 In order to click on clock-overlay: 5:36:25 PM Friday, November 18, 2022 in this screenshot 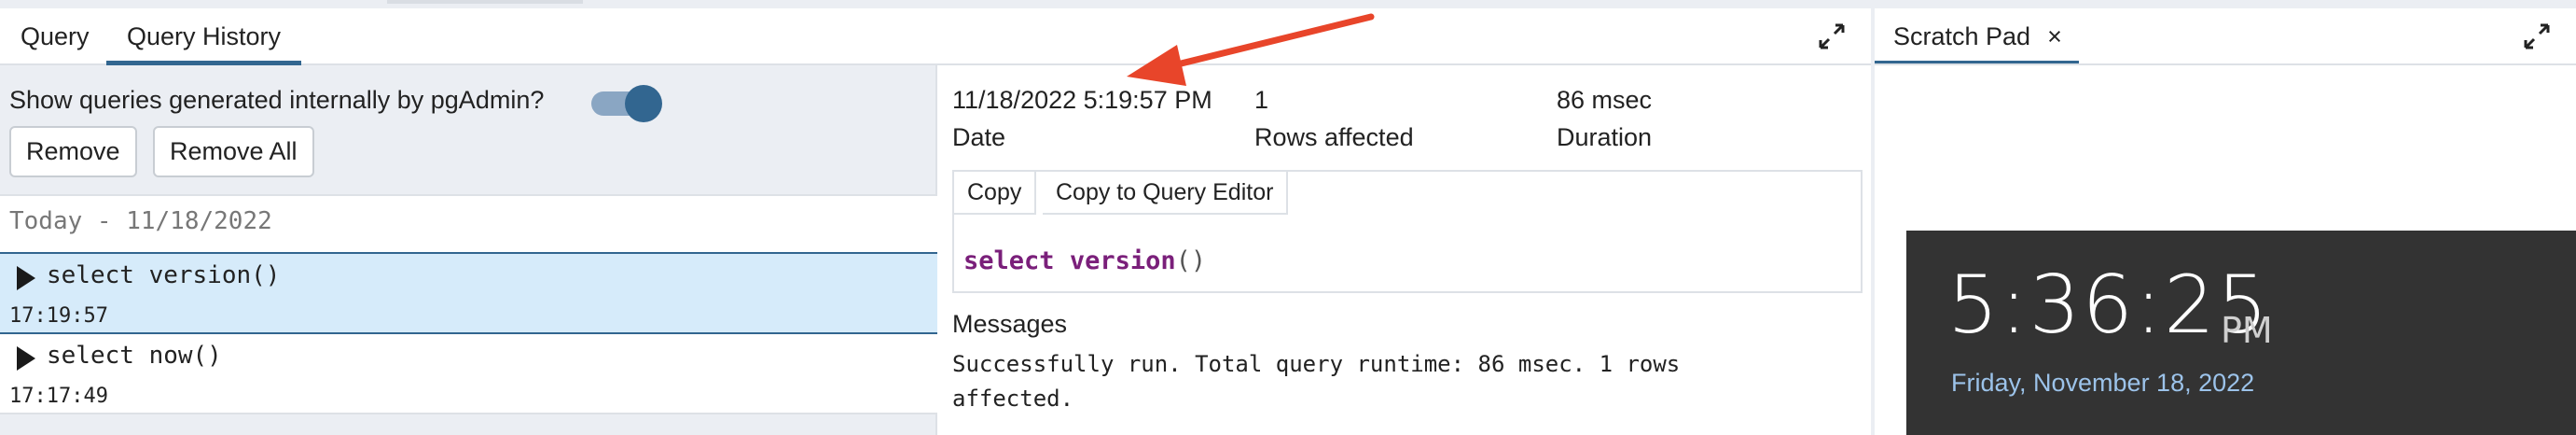, I will do `click(2241, 333)`.